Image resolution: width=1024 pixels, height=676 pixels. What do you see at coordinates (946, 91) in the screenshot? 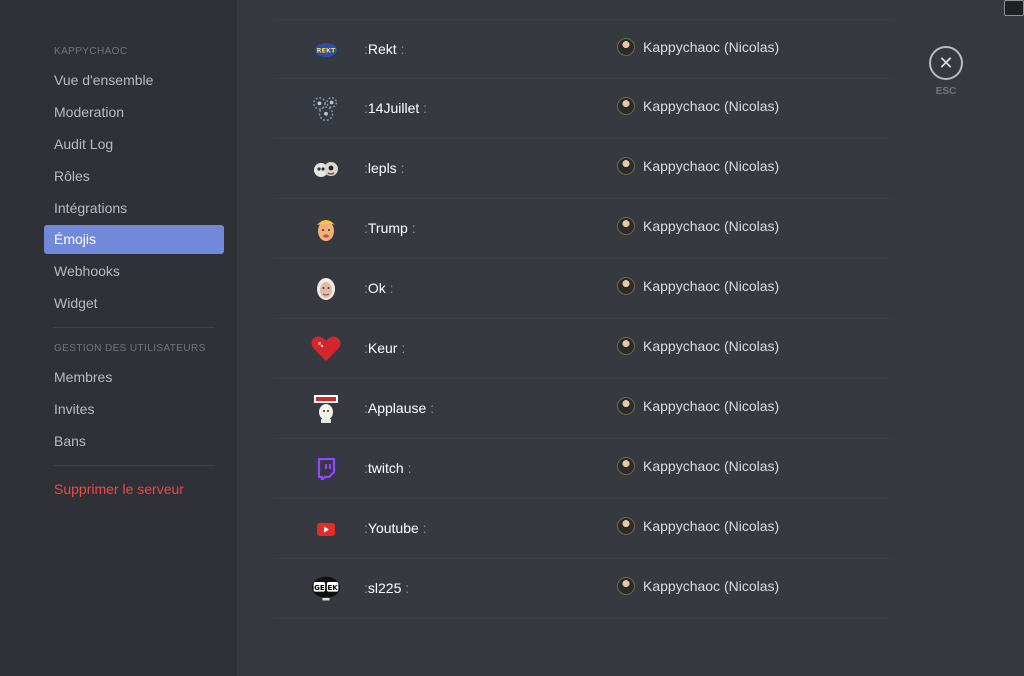
I see `esc-label: ESC` at bounding box center [946, 91].